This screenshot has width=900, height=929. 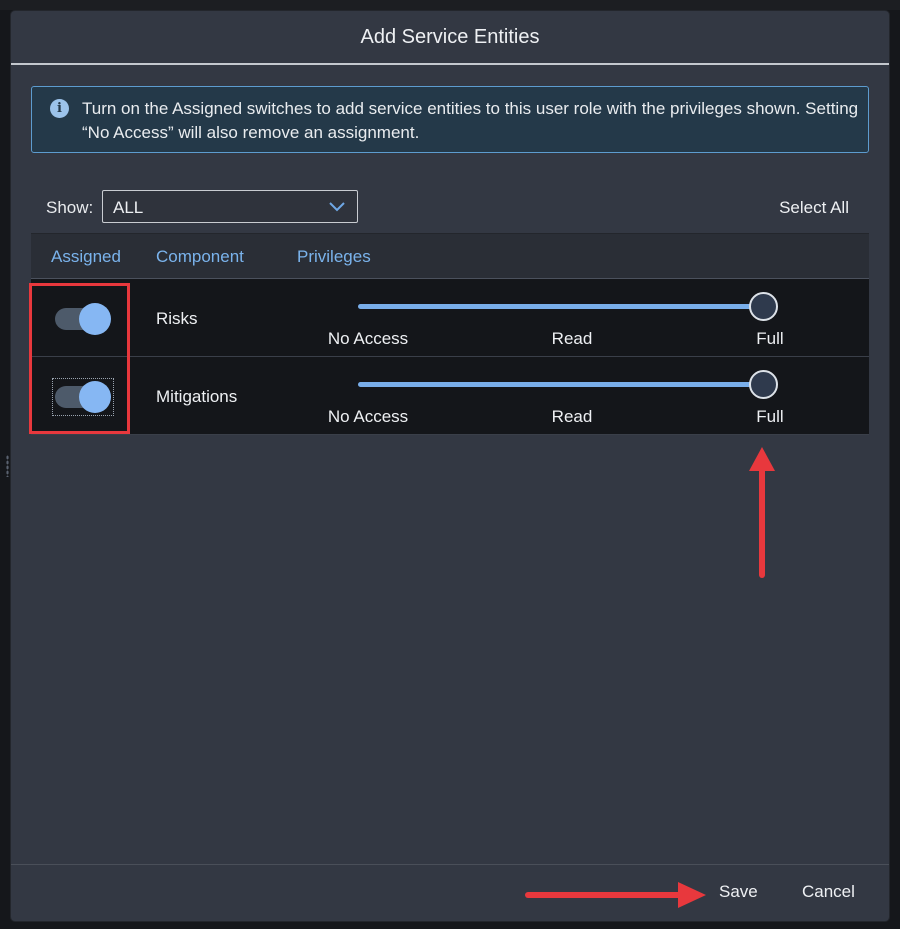 I want to click on save-button: Save, so click(x=738, y=892).